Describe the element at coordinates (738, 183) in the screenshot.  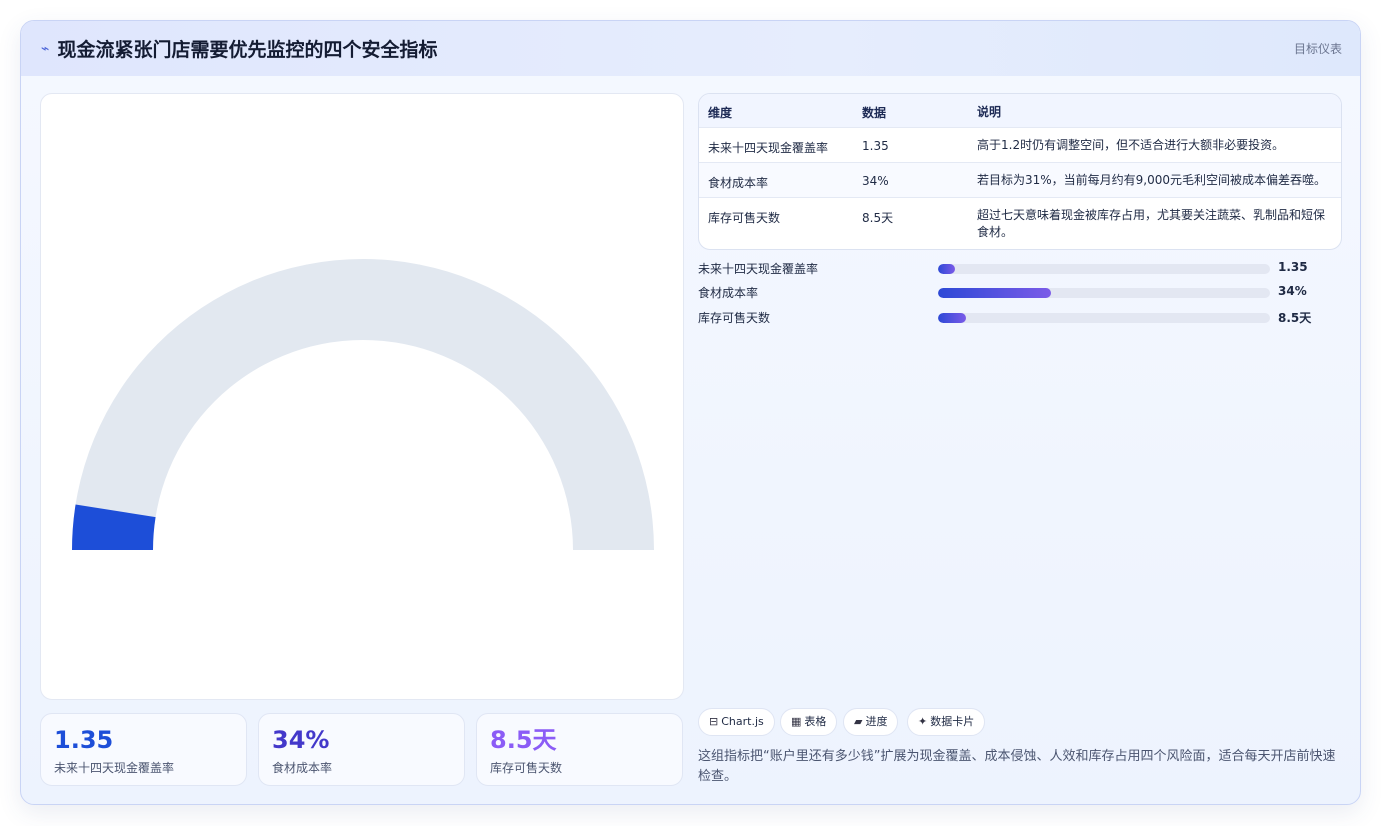
I see `table-cell: 食材成本率` at that location.